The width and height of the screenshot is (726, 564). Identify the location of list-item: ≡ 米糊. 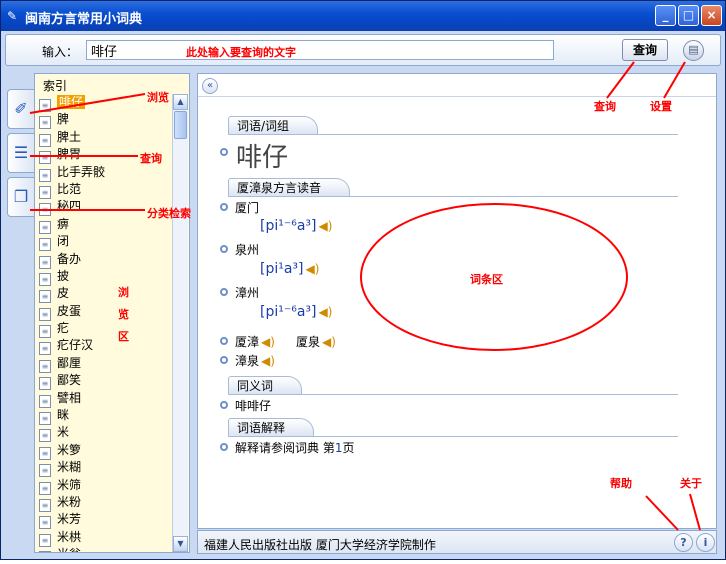
(104, 468).